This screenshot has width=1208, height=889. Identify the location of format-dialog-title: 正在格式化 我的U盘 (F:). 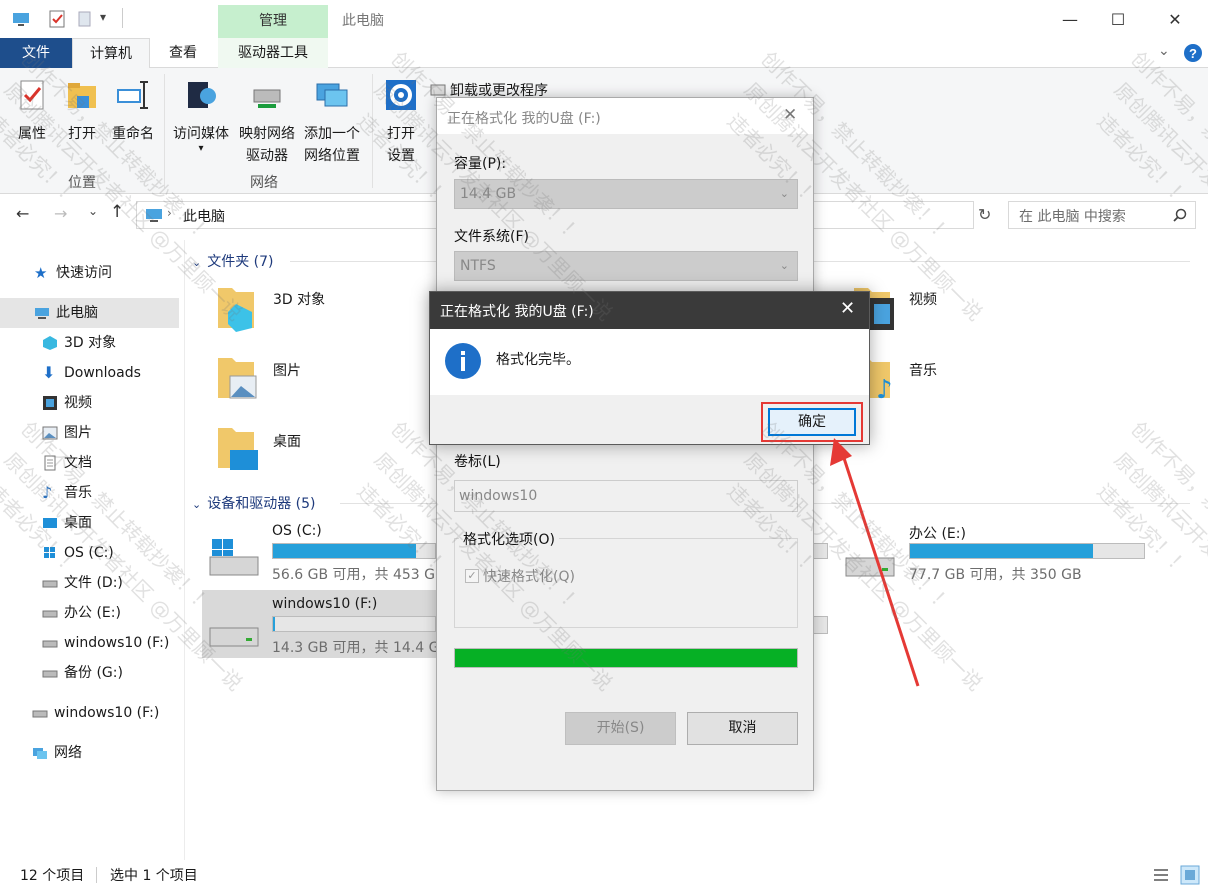
(524, 119).